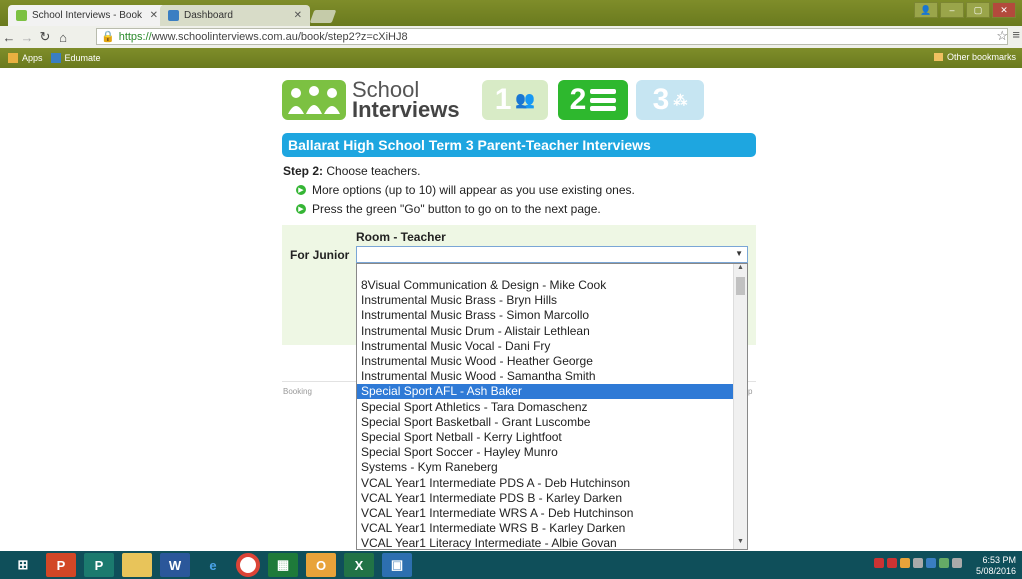 The width and height of the screenshot is (1022, 579). What do you see at coordinates (661, 99) in the screenshot?
I see `step-number: 3` at bounding box center [661, 99].